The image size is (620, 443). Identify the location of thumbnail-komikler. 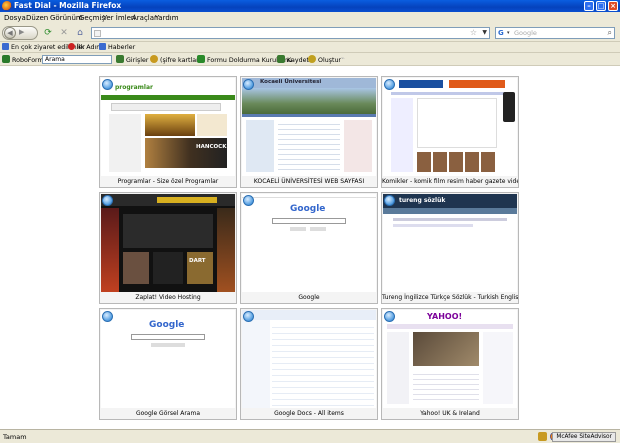
(450, 127).